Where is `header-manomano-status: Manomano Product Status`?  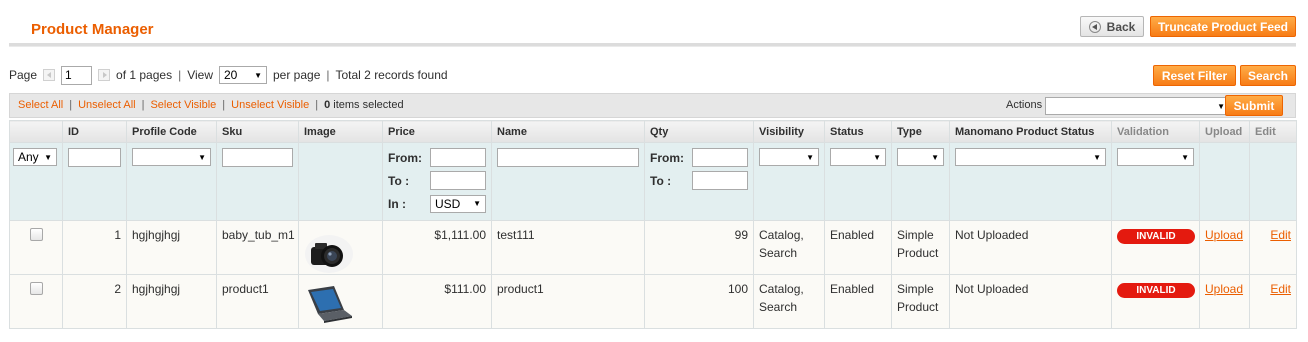
header-manomano-status: Manomano Product Status is located at coordinates (1030, 131).